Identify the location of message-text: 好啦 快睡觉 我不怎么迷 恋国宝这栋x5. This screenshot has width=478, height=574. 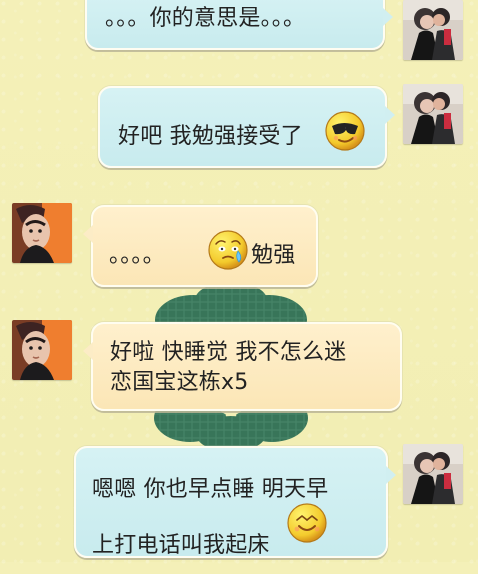
(228, 367).